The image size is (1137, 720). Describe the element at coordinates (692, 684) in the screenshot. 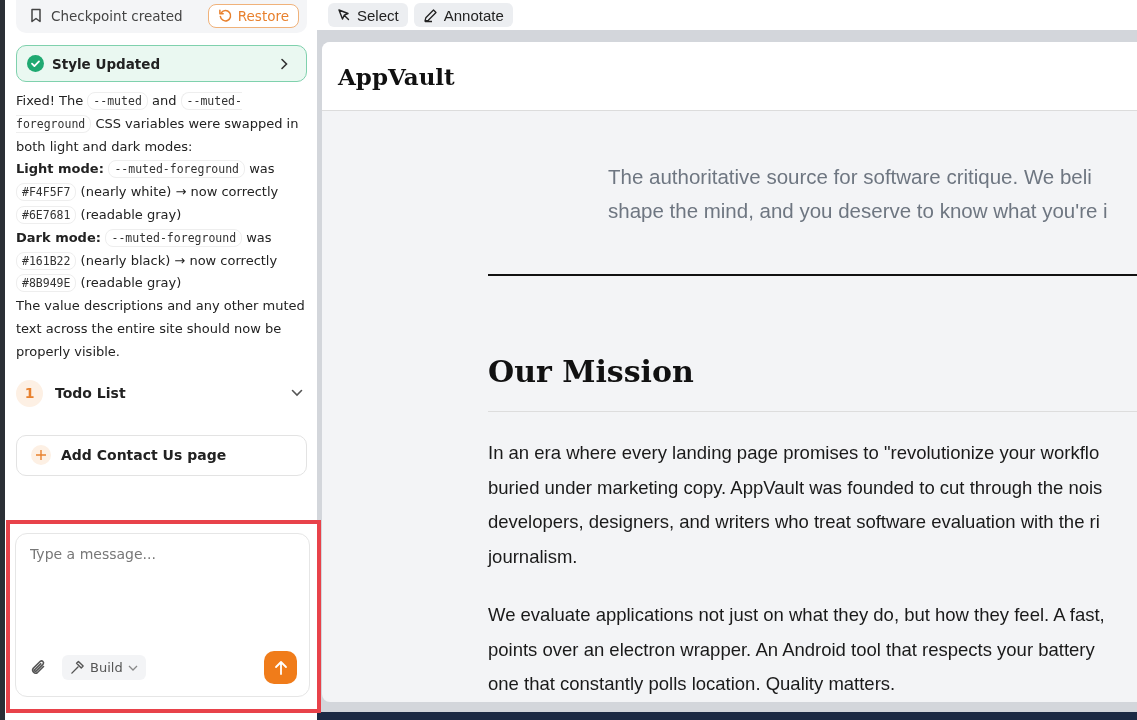

I see `paragraph-line: one that constantly polls location. Quality matters.` at that location.